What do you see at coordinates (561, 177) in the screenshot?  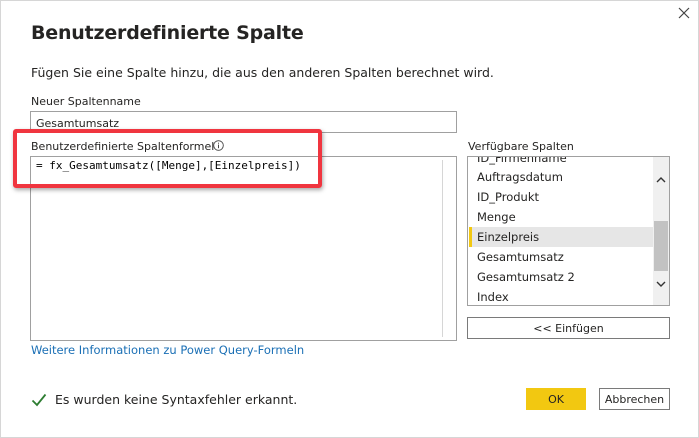 I see `list-item: Auftragsdatum` at bounding box center [561, 177].